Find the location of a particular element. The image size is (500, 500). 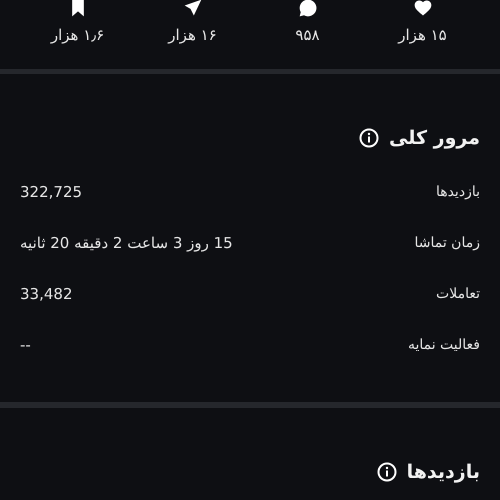

stat-count: ۹۵۸ is located at coordinates (307, 35).